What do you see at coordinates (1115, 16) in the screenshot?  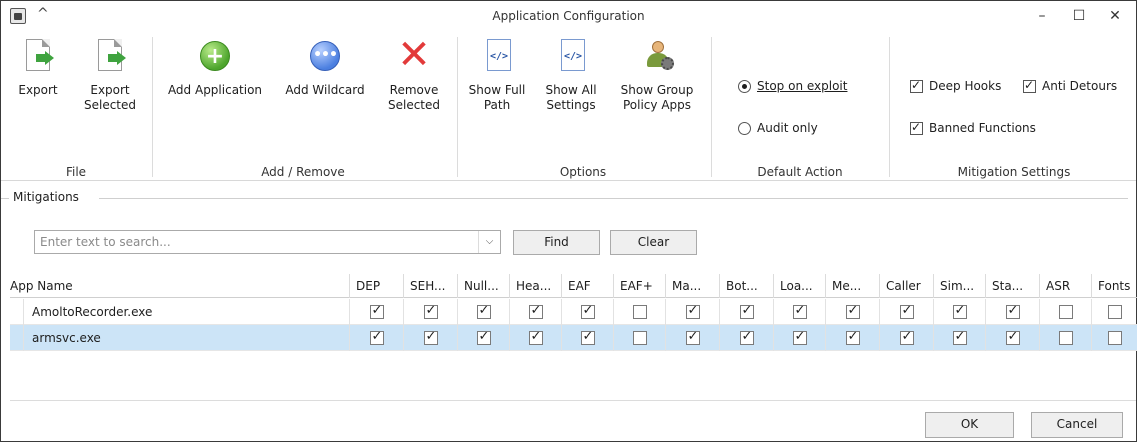 I see `close-button: ✕` at bounding box center [1115, 16].